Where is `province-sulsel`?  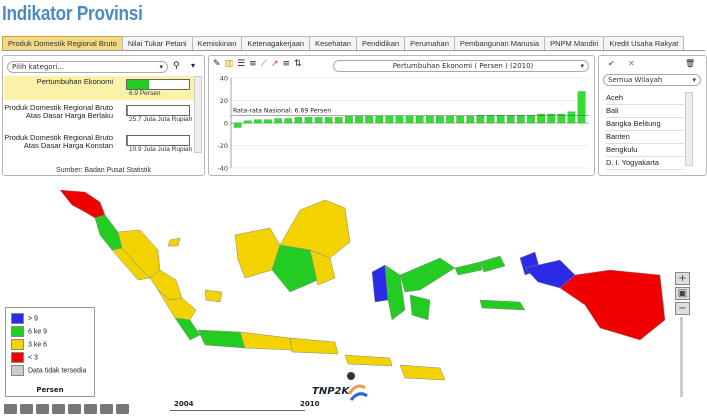 province-sulsel is located at coordinates (395, 292).